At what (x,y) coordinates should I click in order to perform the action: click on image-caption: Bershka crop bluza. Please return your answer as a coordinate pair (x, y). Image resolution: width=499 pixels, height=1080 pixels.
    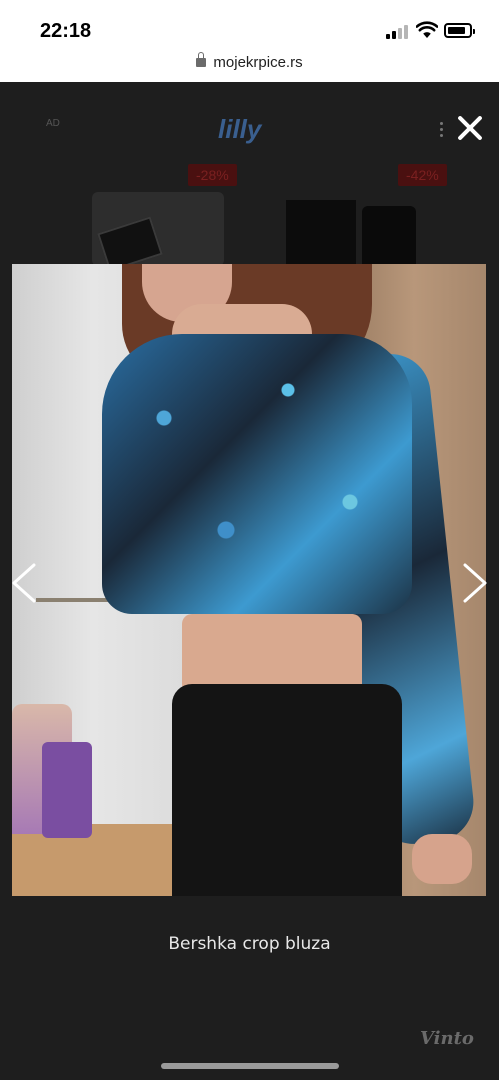
    Looking at the image, I should click on (249, 944).